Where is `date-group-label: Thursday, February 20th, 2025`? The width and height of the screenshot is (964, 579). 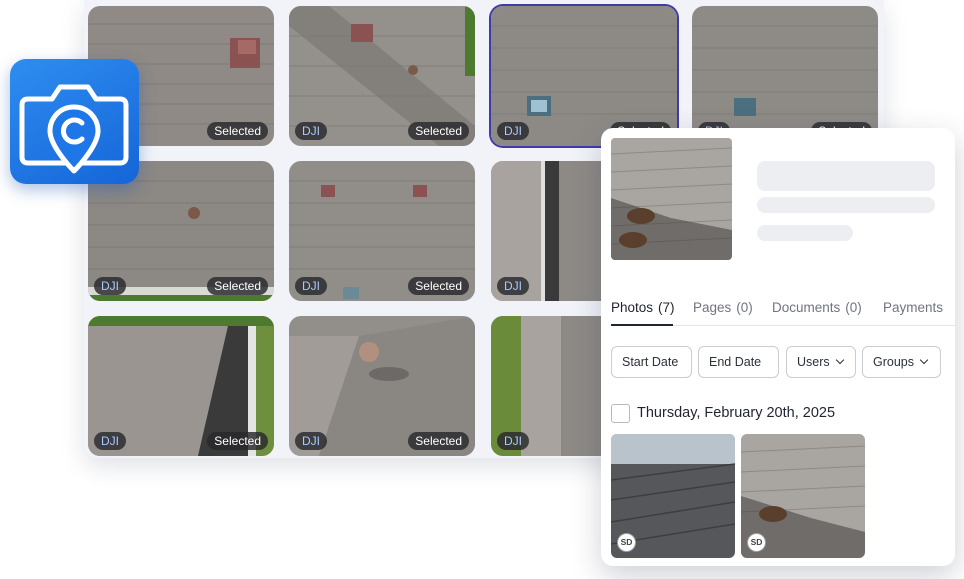 date-group-label: Thursday, February 20th, 2025 is located at coordinates (736, 413).